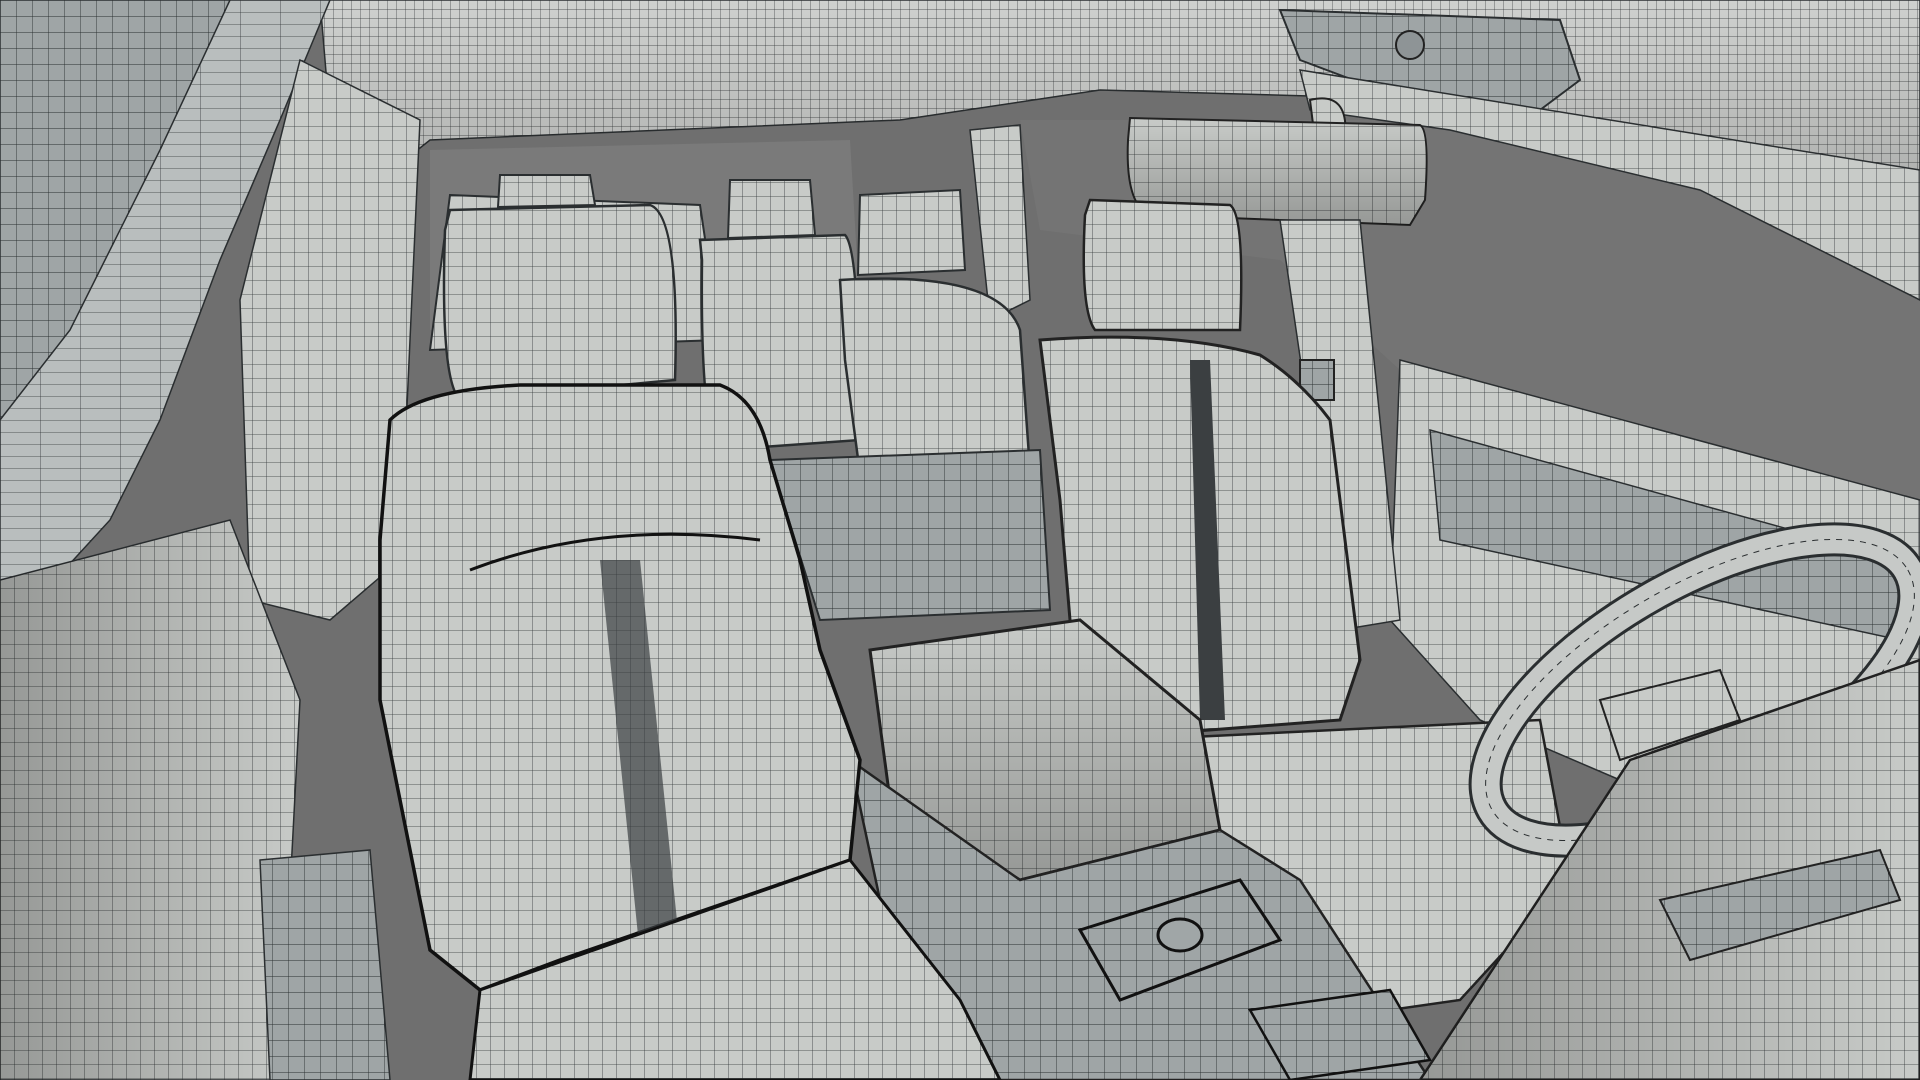 Image resolution: width=1920 pixels, height=1080 pixels. I want to click on left-door-panel-shade, so click(150, 800).